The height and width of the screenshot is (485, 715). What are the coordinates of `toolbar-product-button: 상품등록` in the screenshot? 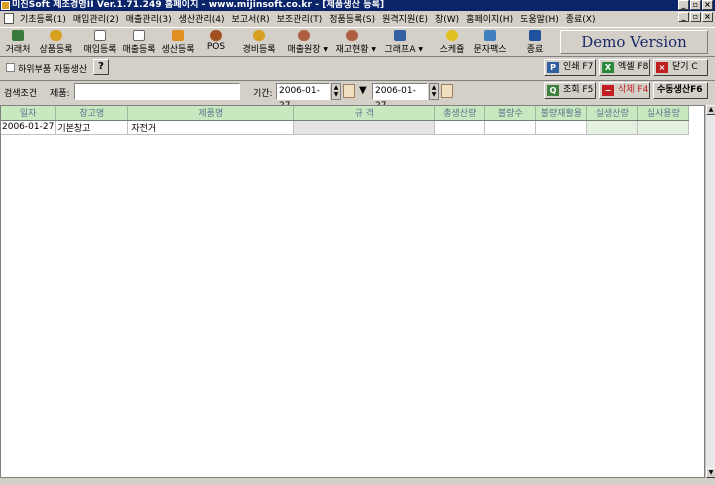 It's located at (56, 43).